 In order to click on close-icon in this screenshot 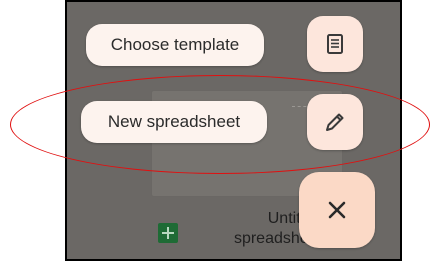, I will do `click(337, 210)`.